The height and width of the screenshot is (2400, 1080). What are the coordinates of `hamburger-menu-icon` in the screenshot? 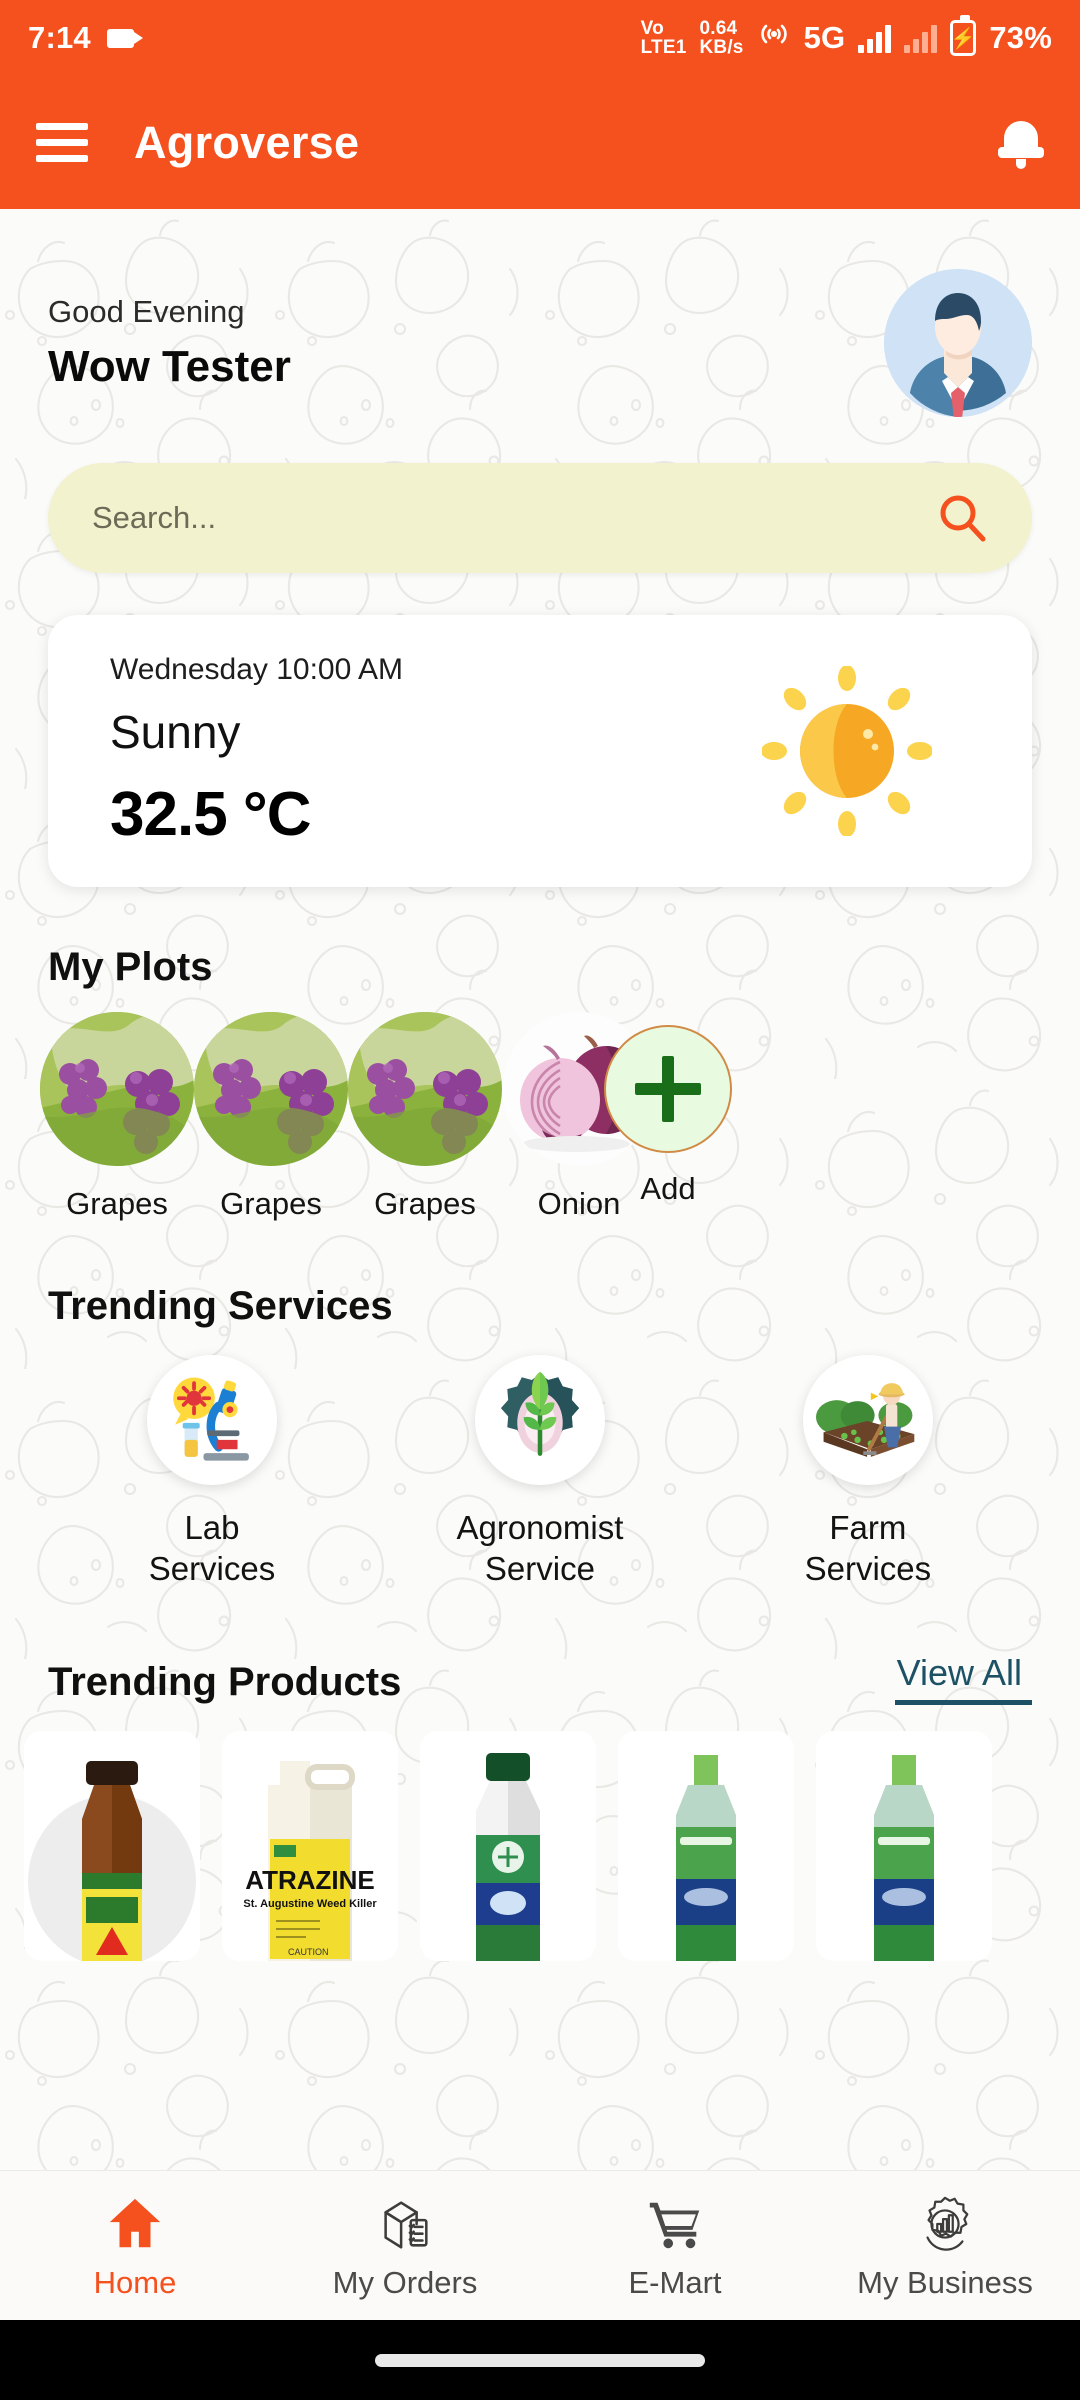 It's located at (62, 142).